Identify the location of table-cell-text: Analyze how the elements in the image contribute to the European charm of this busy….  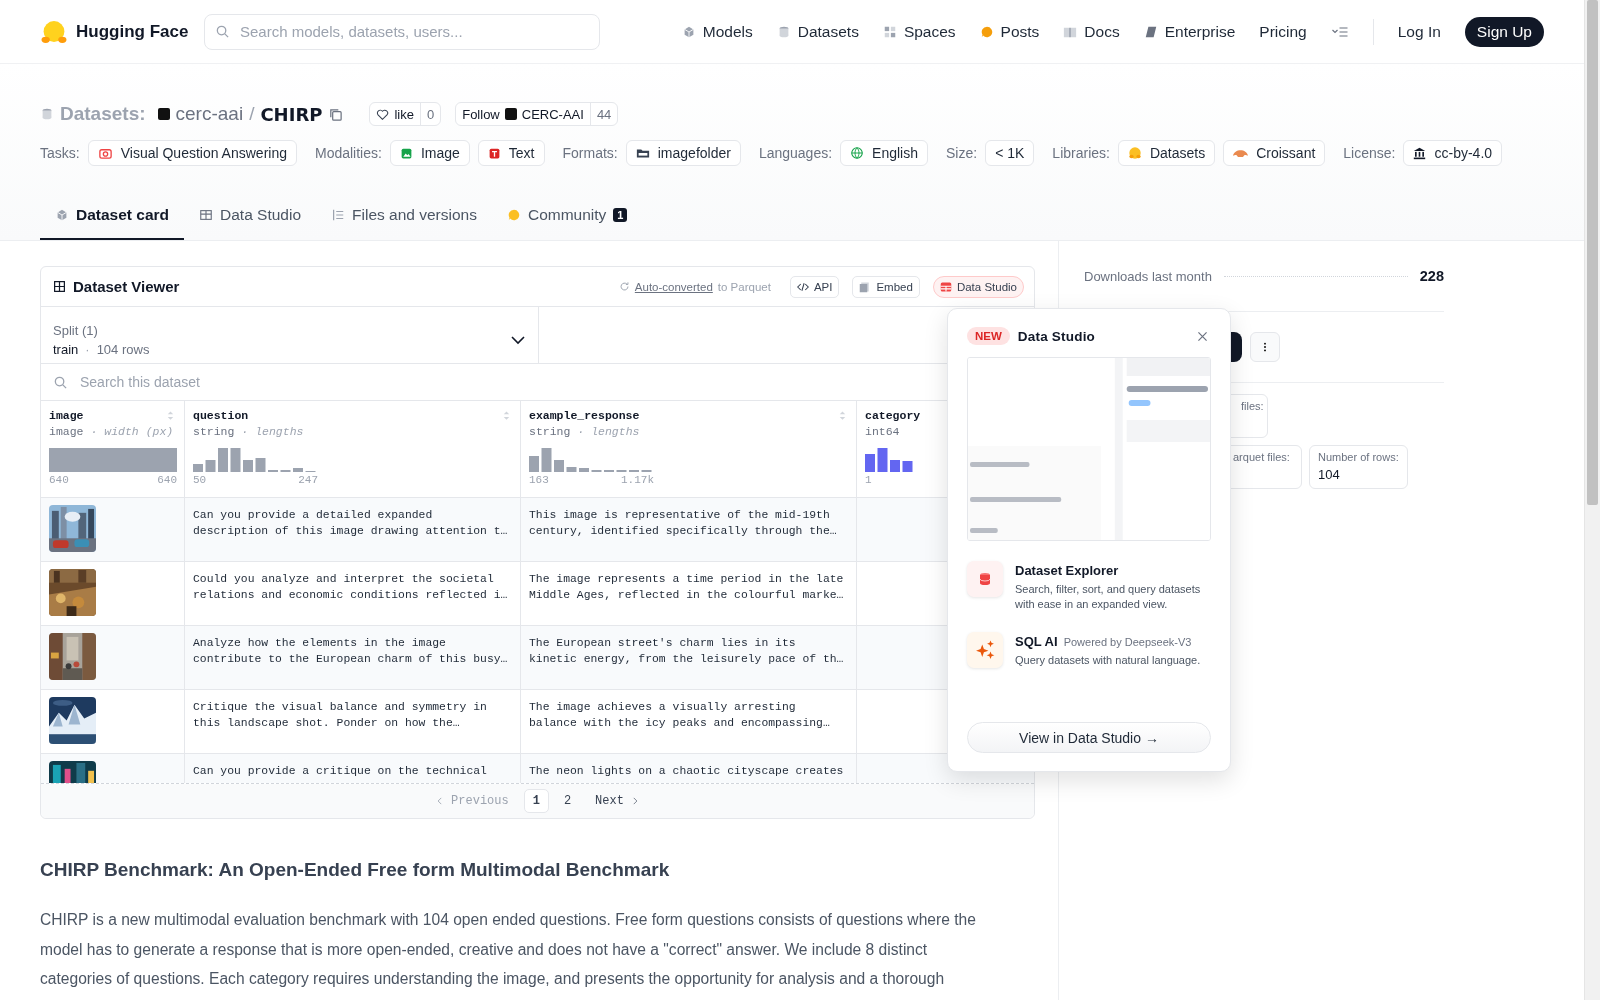
(350, 651).